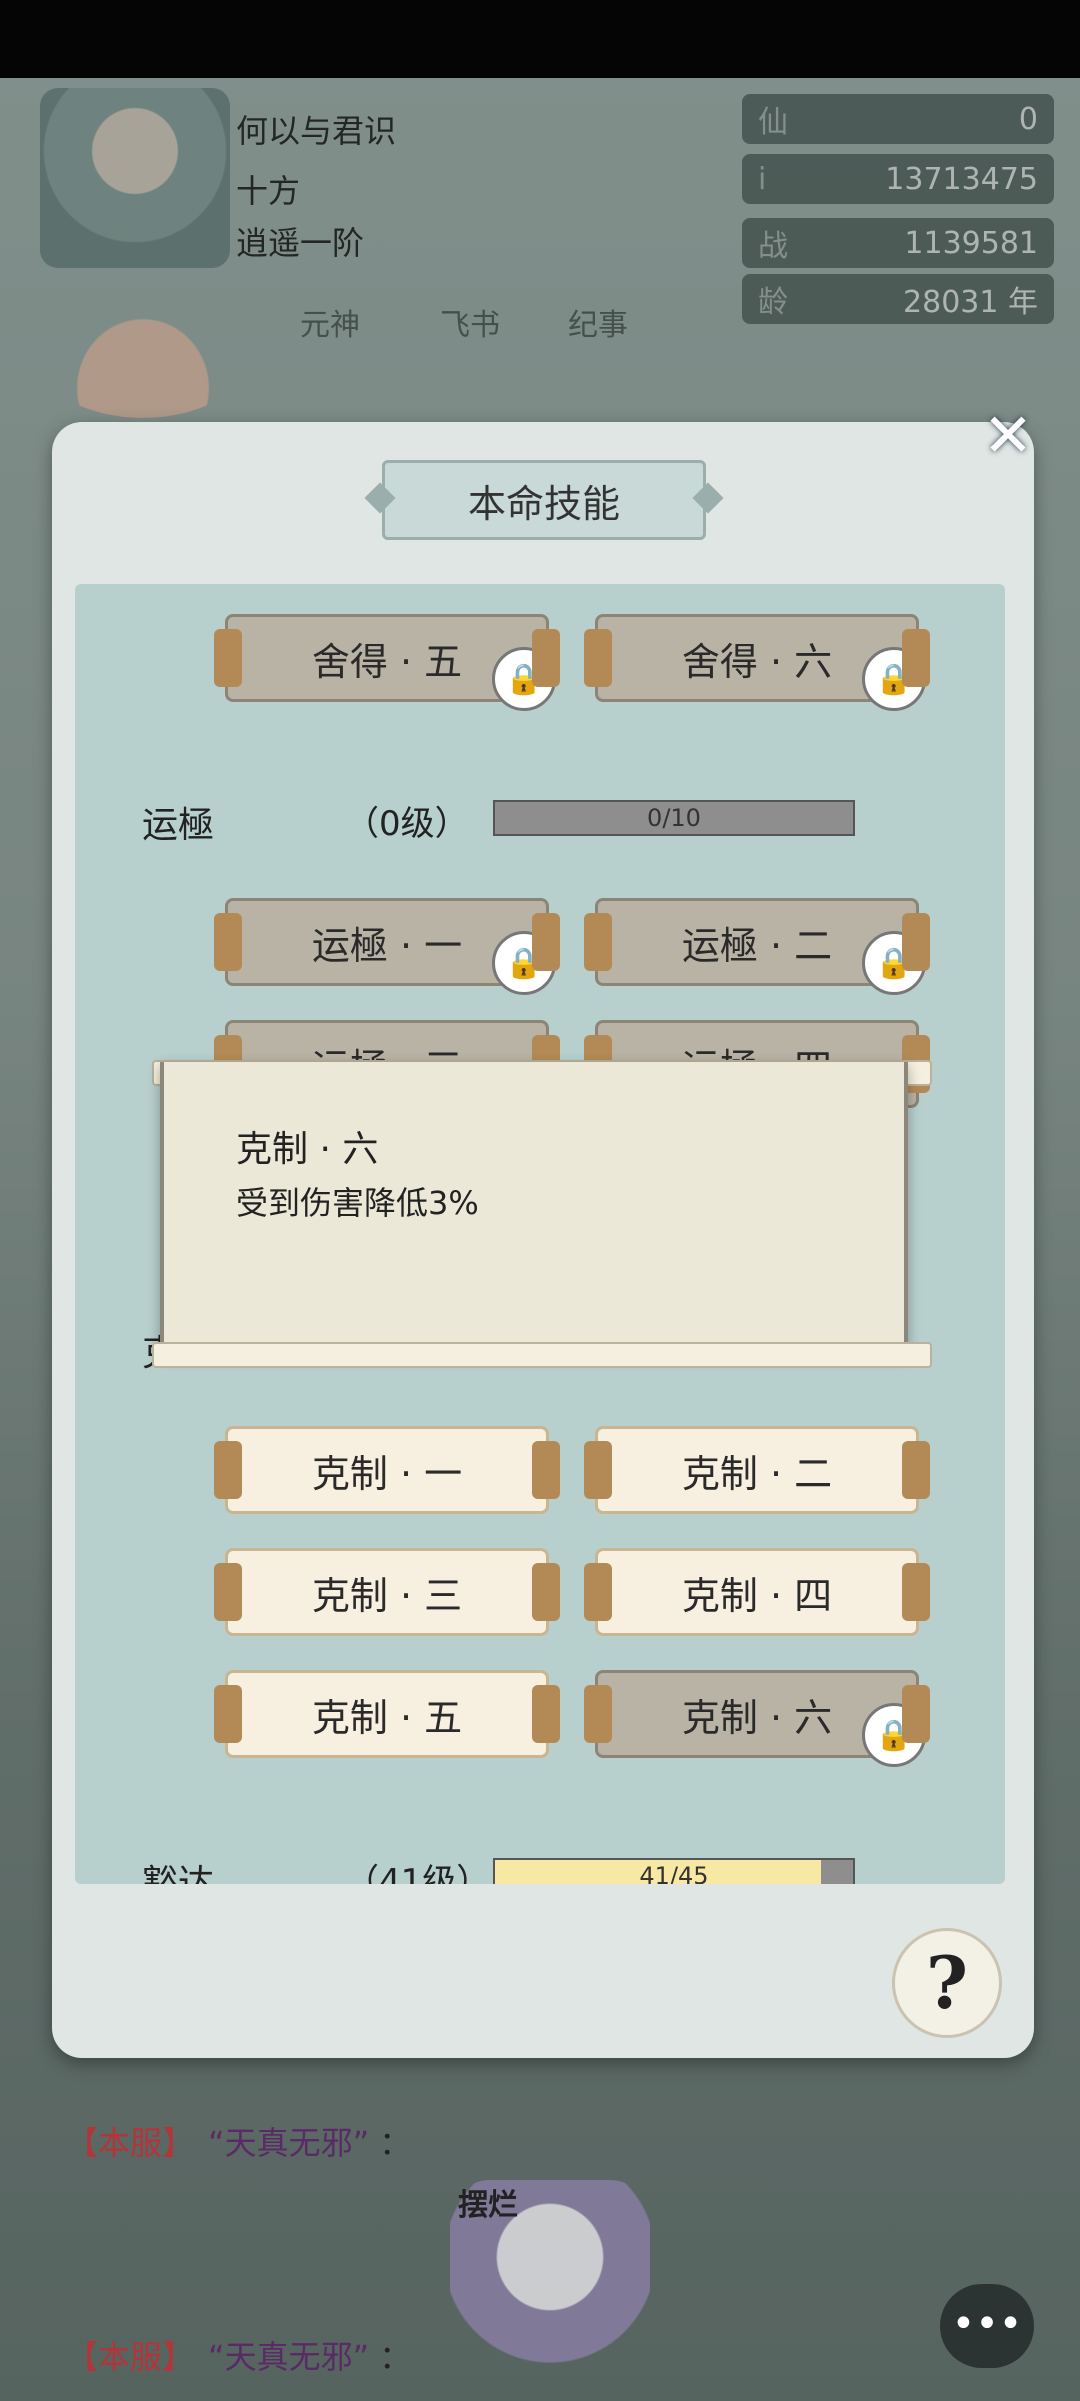  I want to click on progress-text: 41/45, so click(674, 1873).